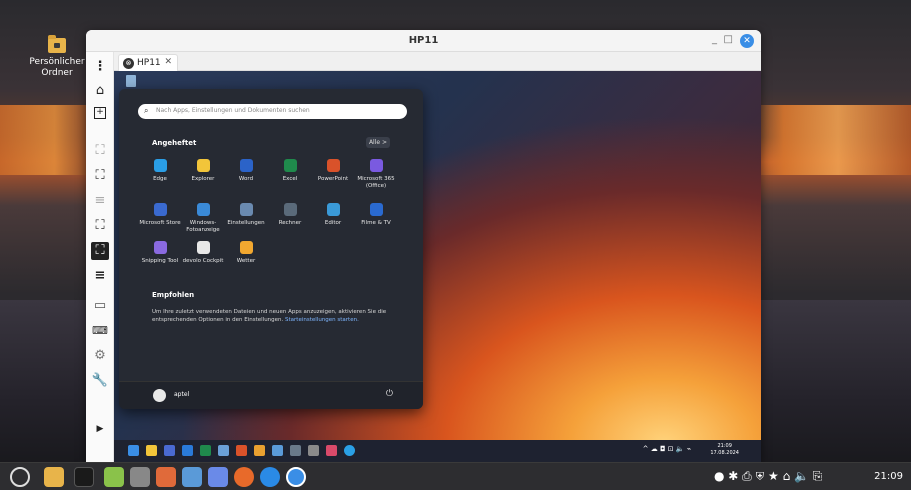  I want to click on start-footer: aptel ⏻, so click(271, 395).